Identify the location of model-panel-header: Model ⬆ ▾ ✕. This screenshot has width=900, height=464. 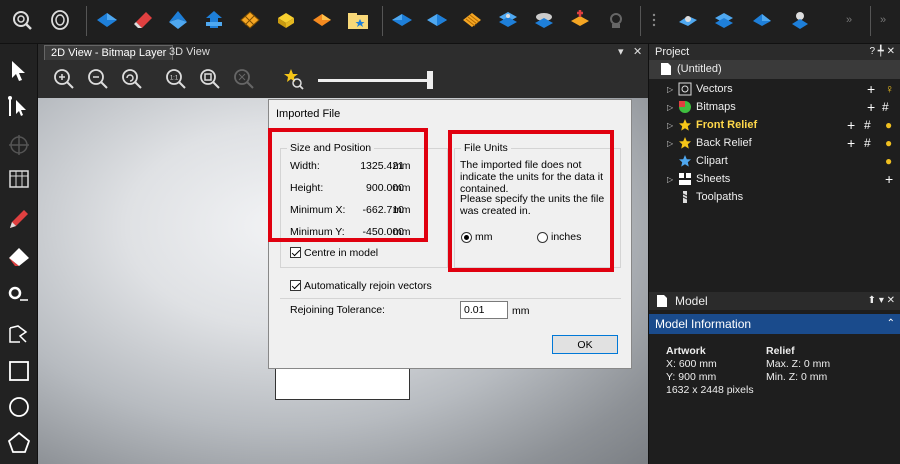
(774, 301).